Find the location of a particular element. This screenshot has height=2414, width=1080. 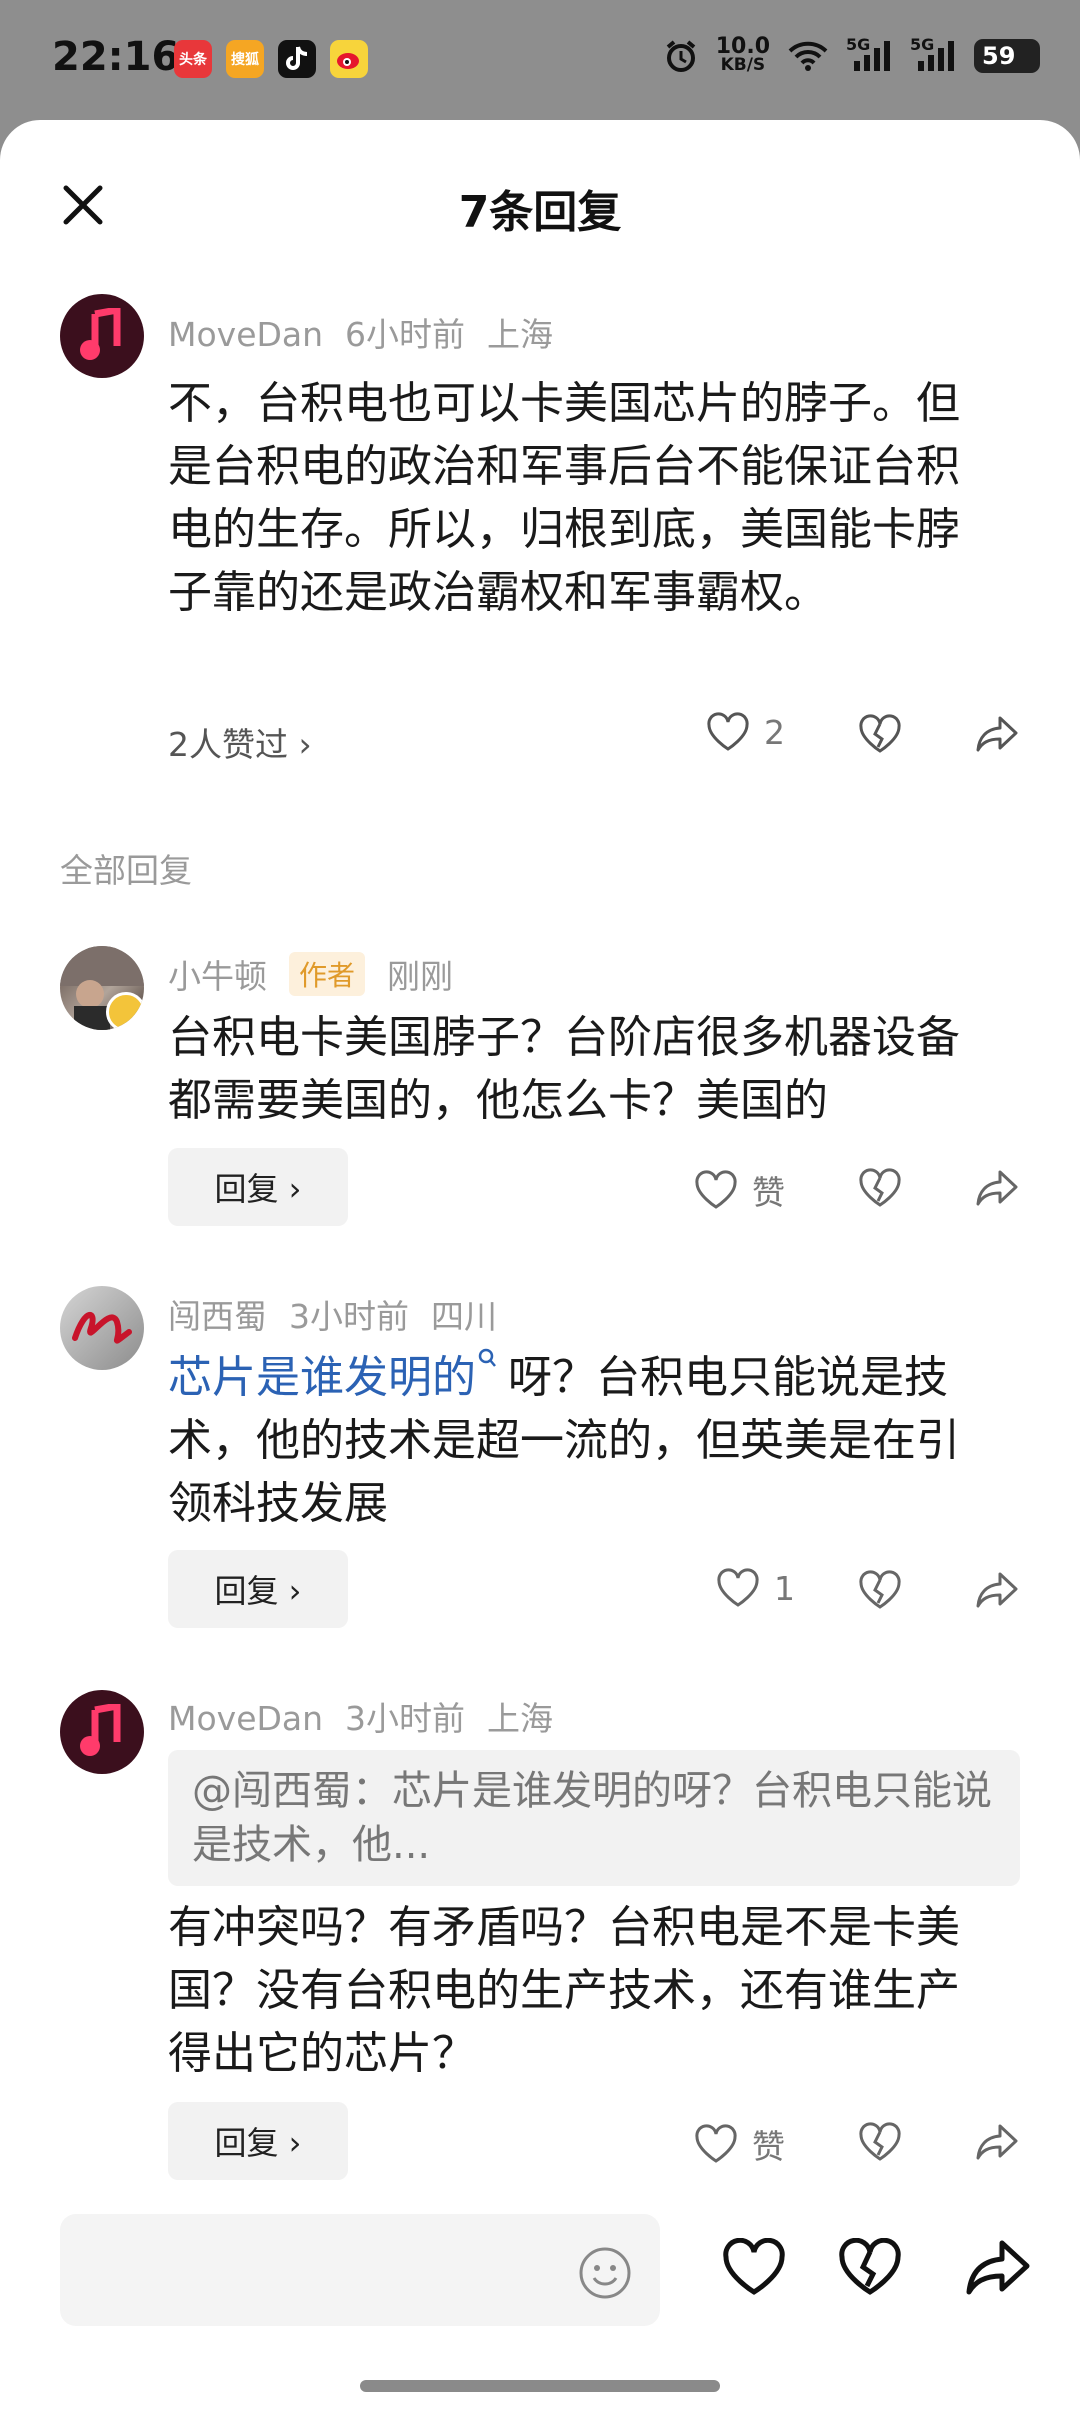

comment-location: 四川 is located at coordinates (464, 1316).